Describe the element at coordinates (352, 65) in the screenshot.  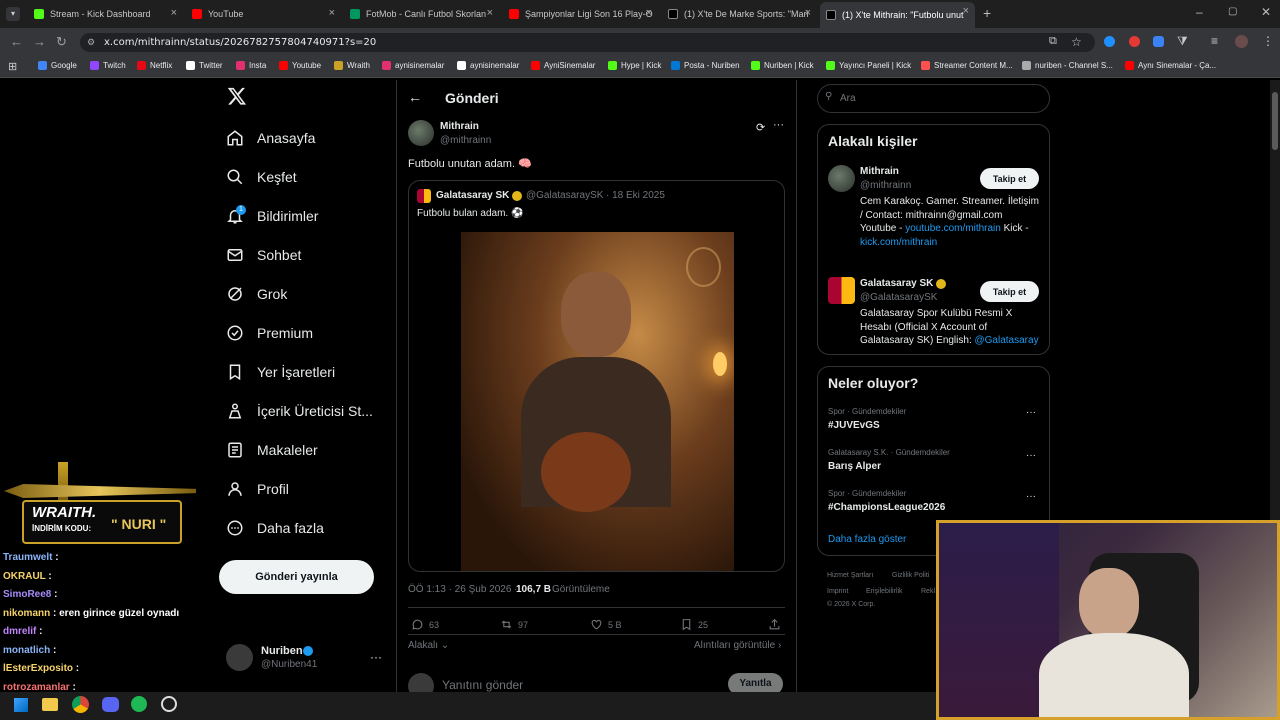
I see `bookmark-item: Wraith` at that location.